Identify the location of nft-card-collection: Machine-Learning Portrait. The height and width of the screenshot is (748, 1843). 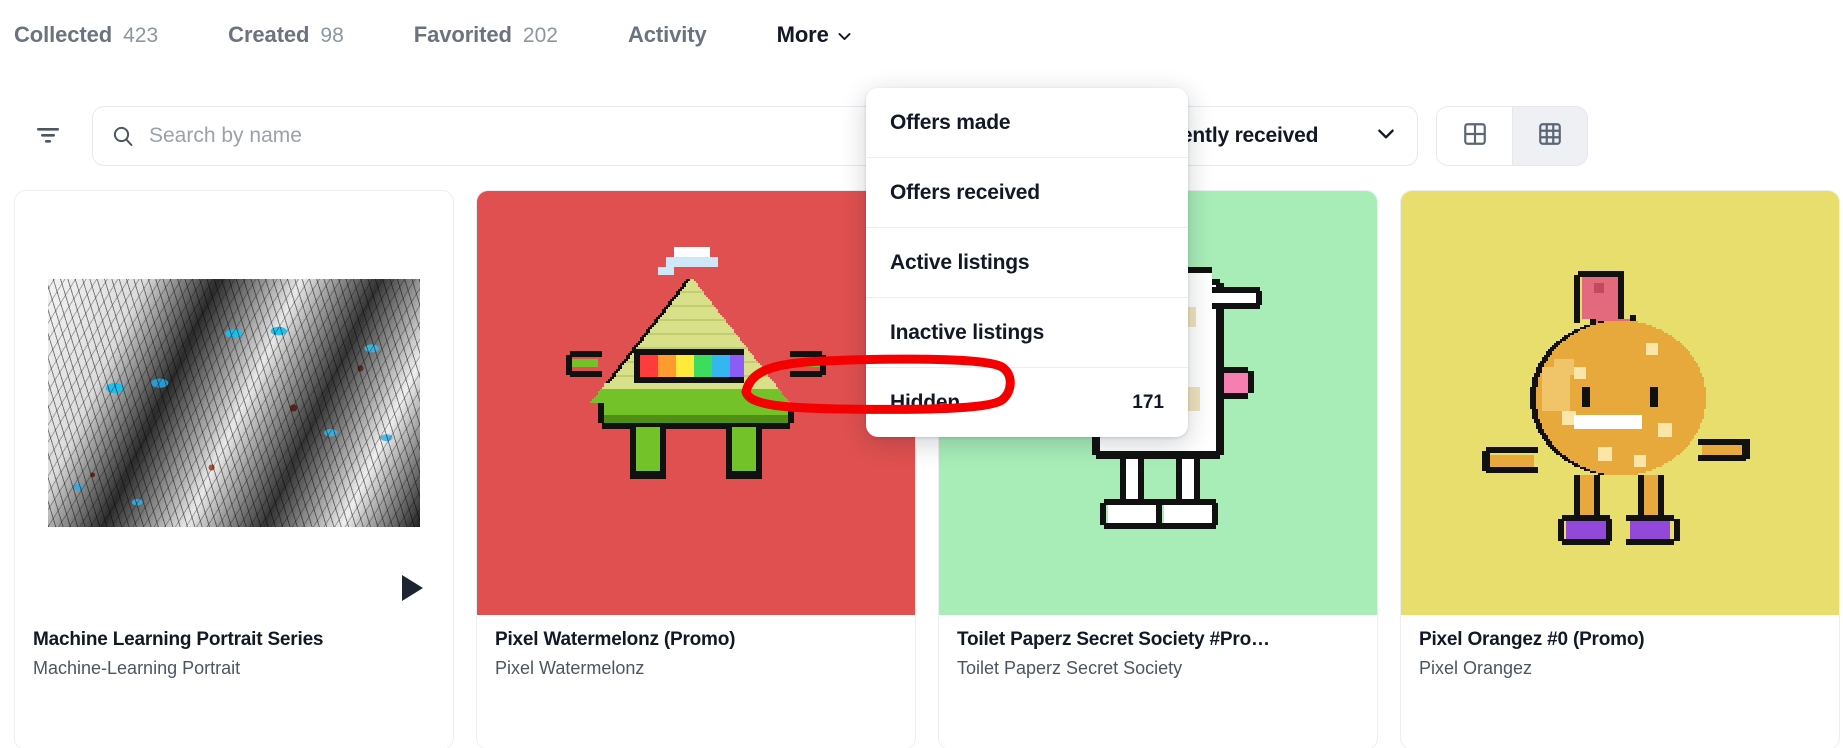
(137, 668).